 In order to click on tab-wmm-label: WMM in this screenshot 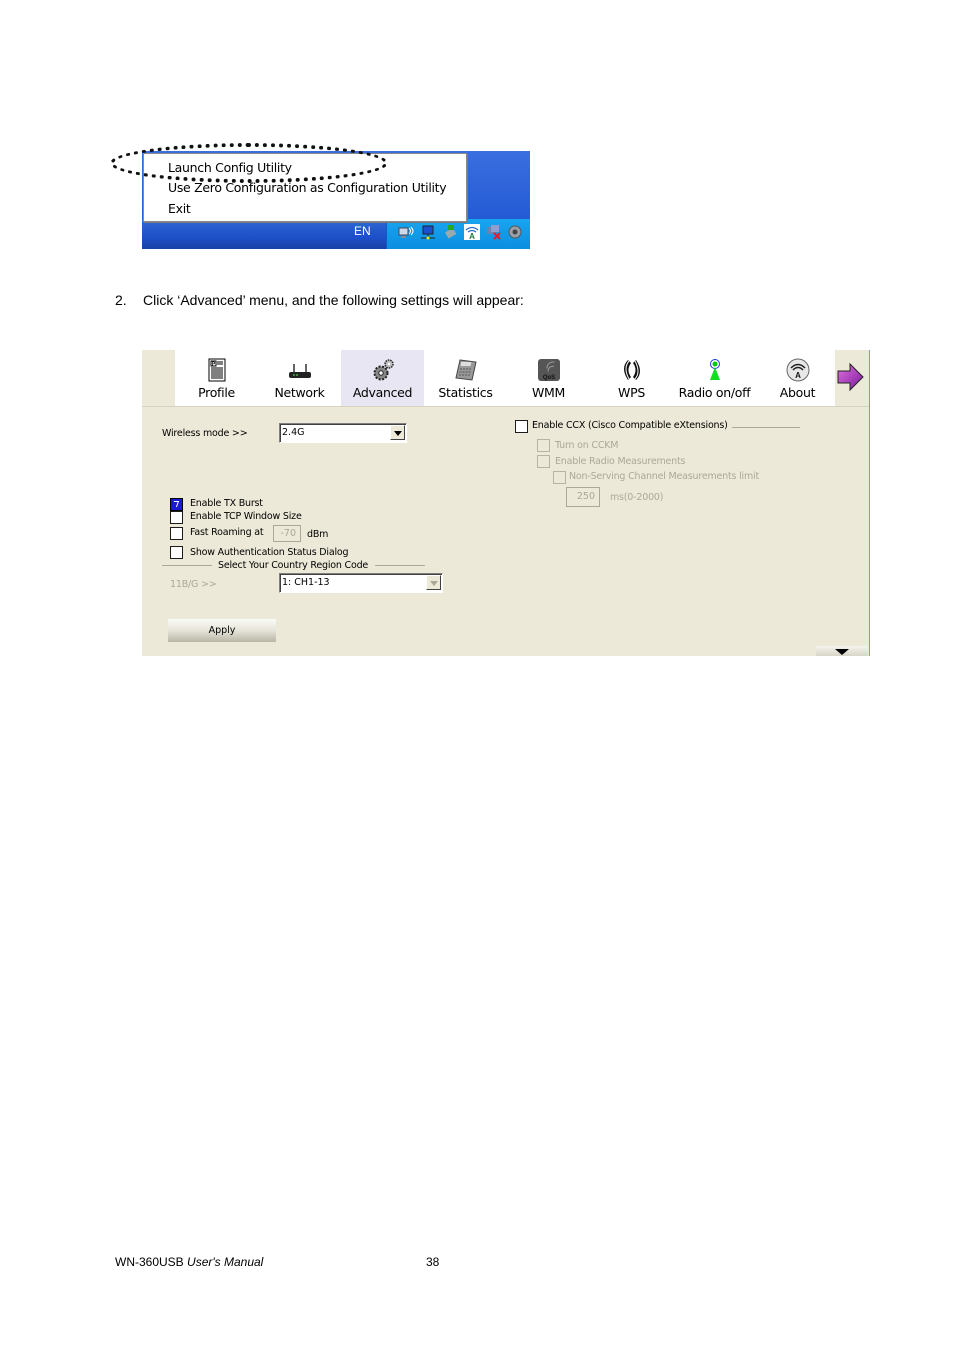, I will do `click(548, 392)`.